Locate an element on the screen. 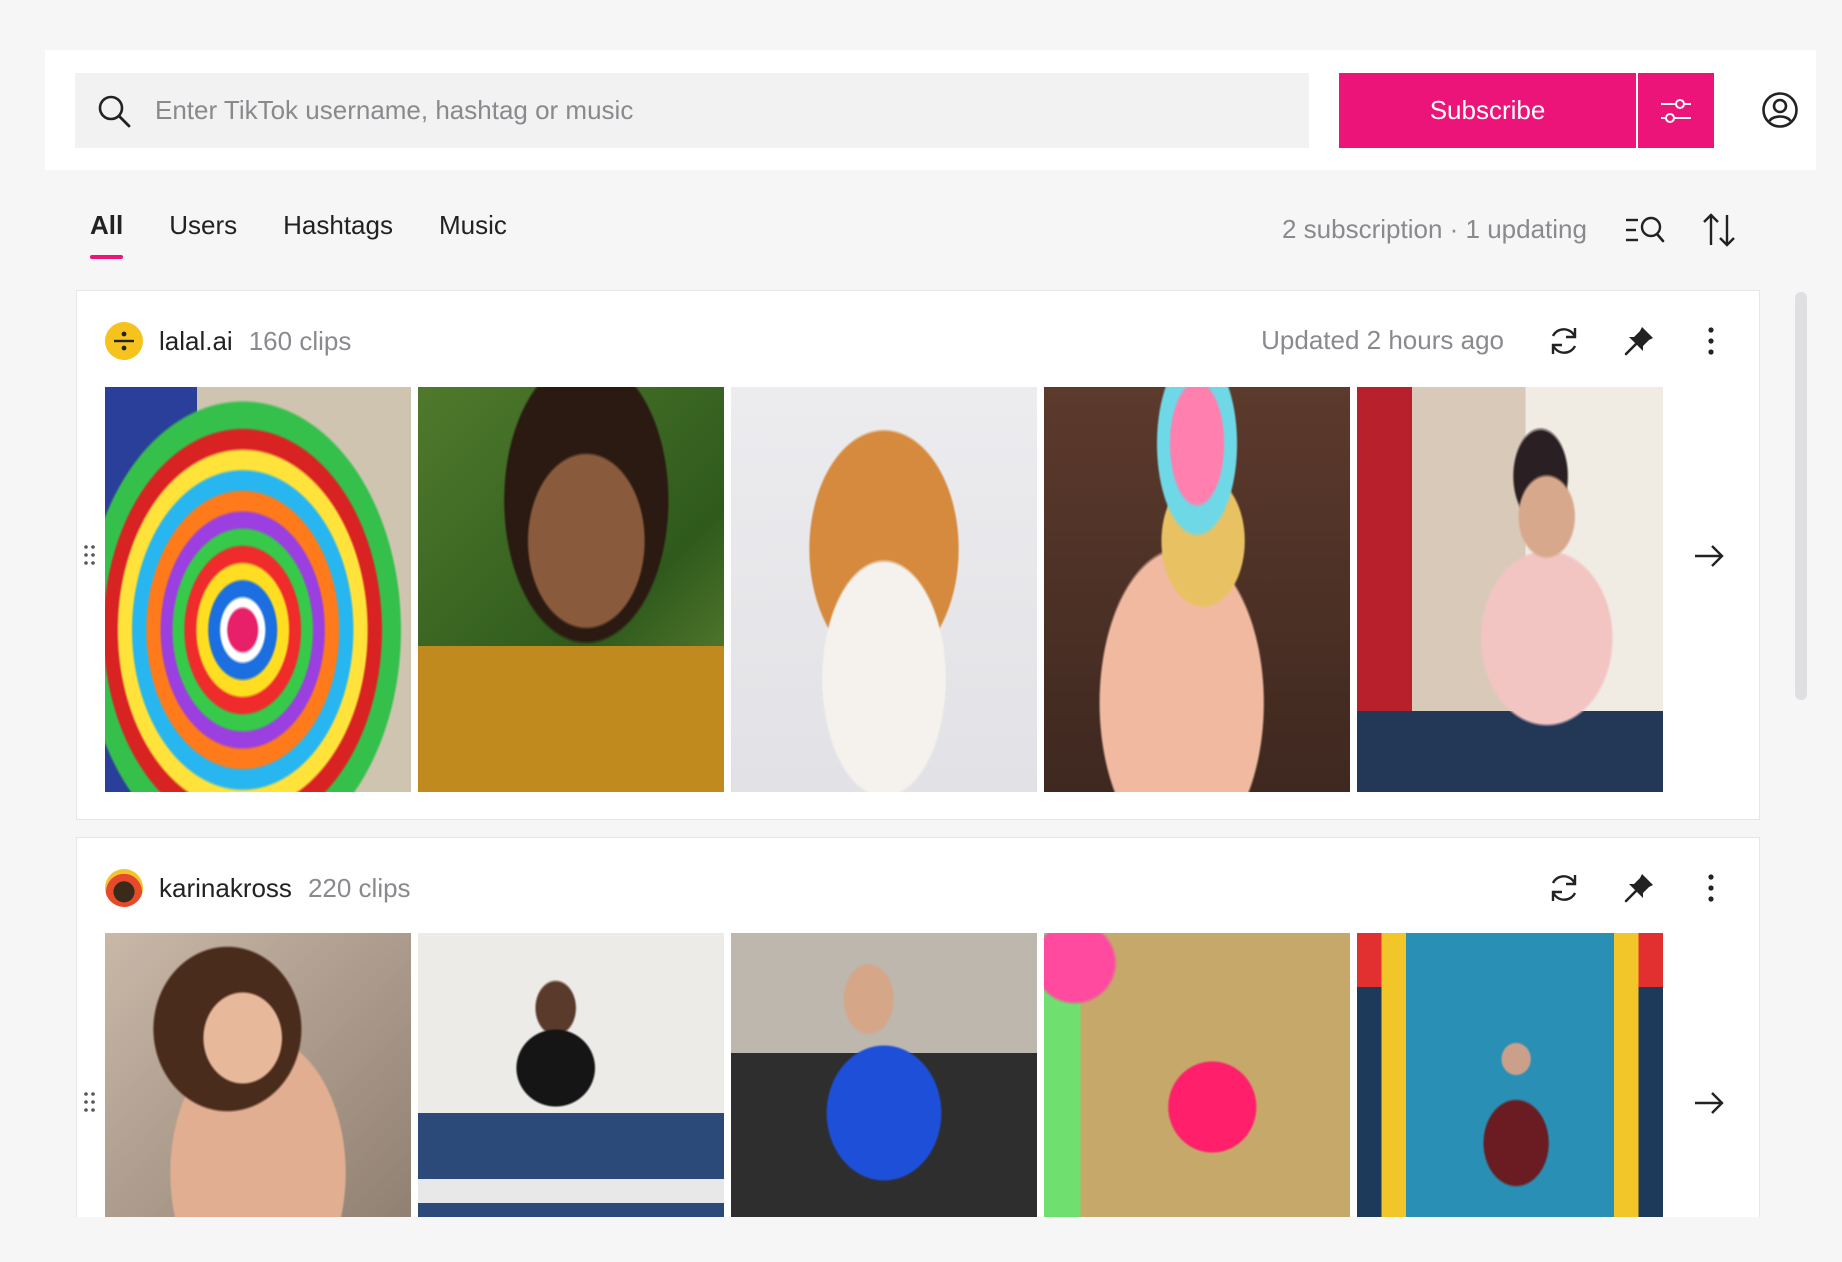 This screenshot has width=1842, height=1262. card-header: lalal.ai 160 clips is located at coordinates (228, 341).